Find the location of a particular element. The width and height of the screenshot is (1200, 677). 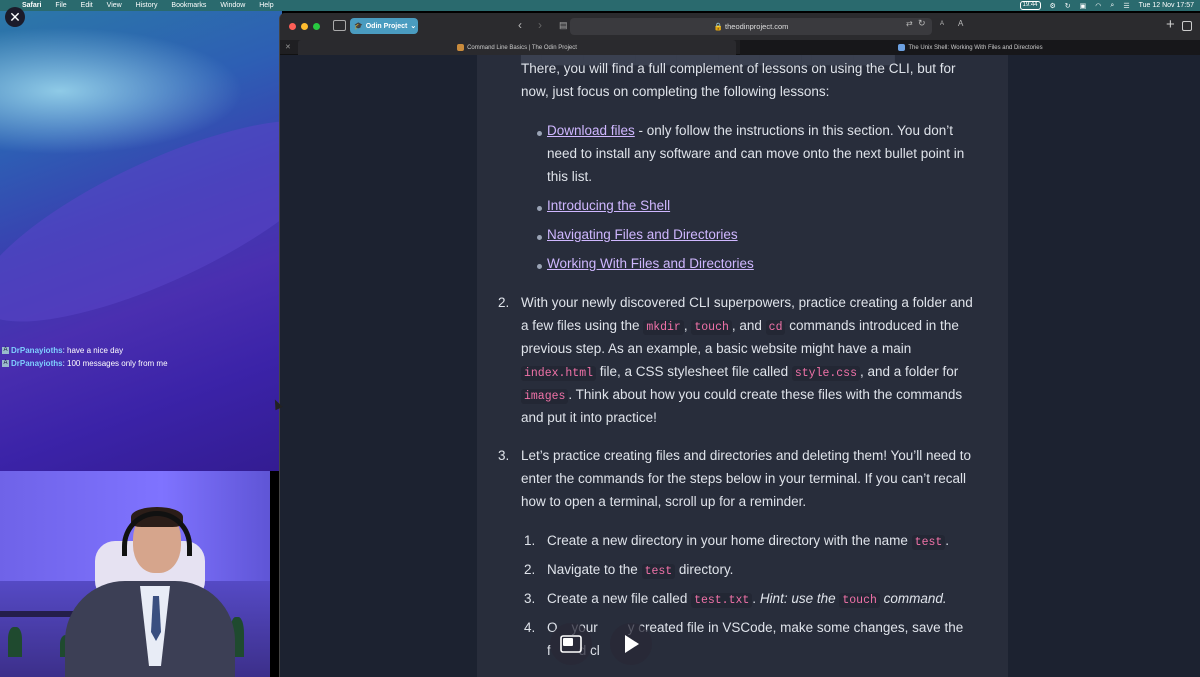

close-window-button is located at coordinates (292, 26).